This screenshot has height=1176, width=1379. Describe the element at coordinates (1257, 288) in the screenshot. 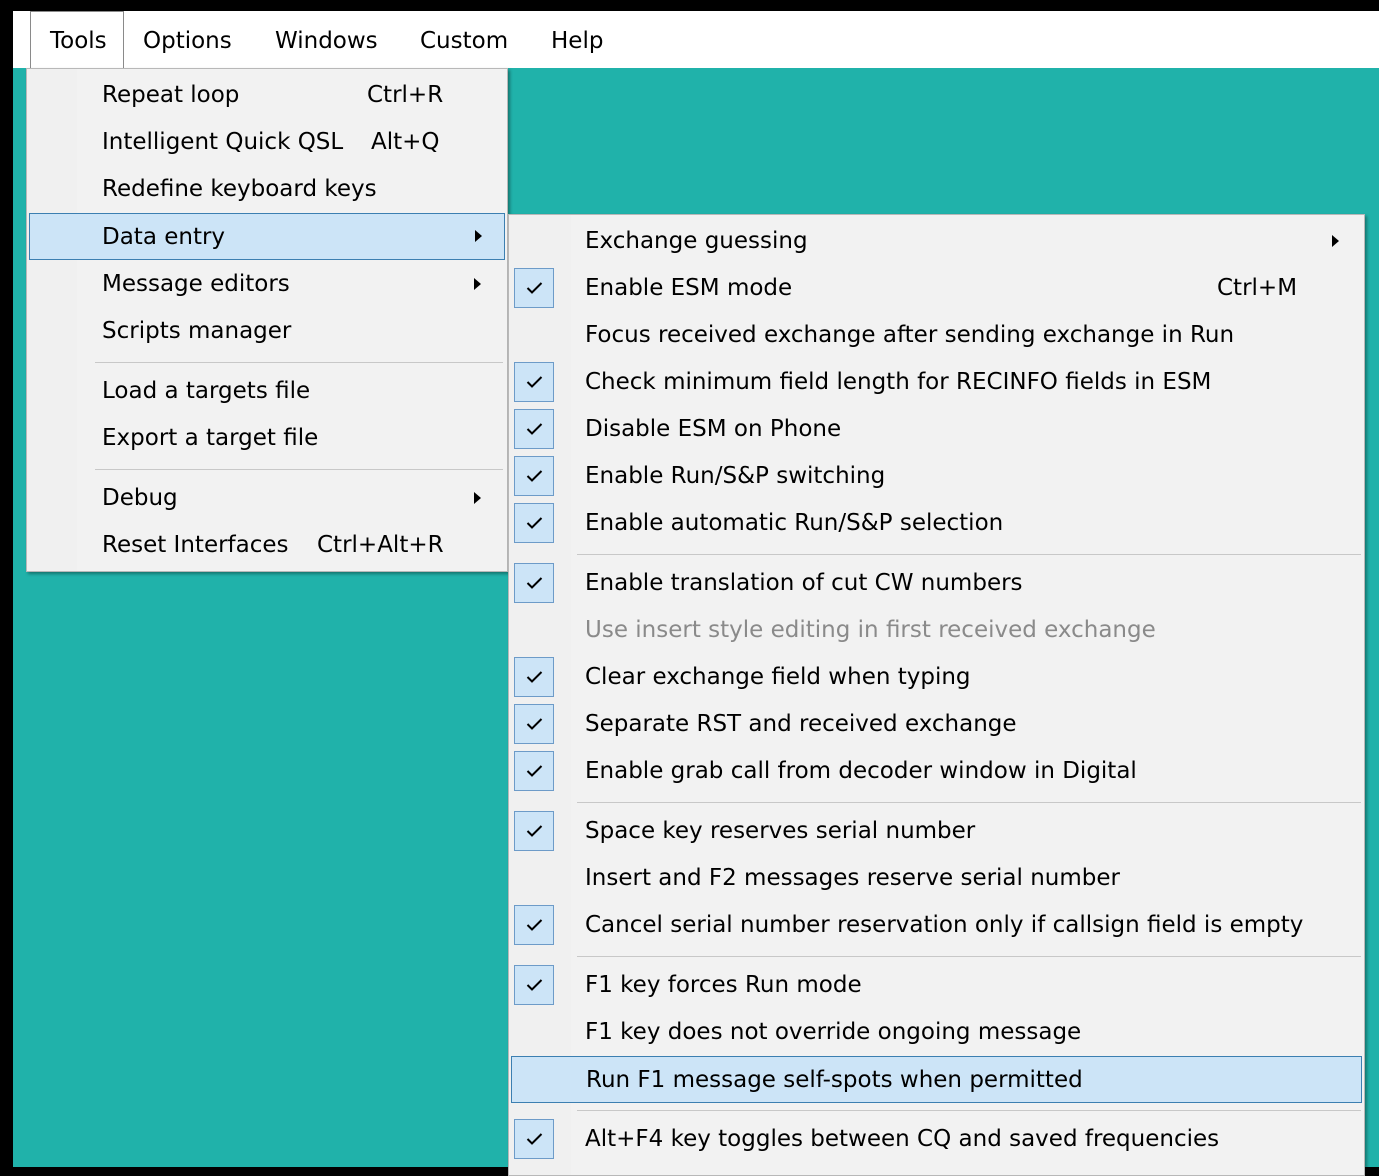

I see `menu-item-shortcut: Ctrl+M` at that location.